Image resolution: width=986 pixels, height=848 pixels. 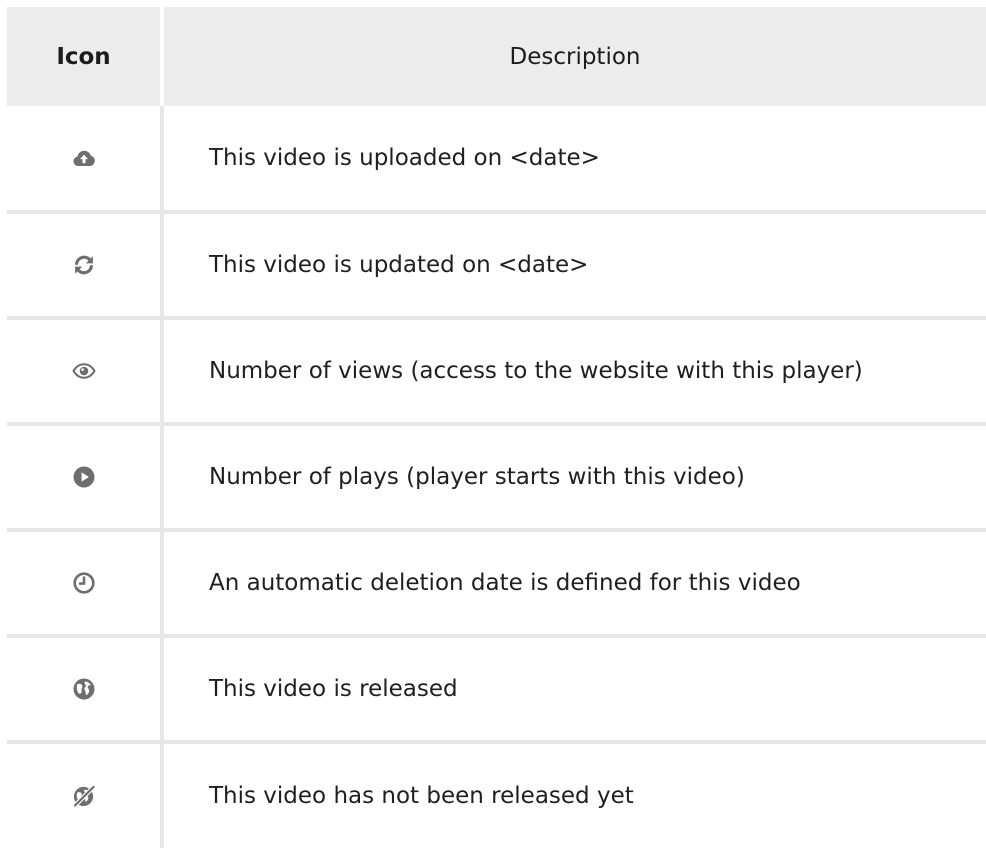 I want to click on cloud-upload-icon, so click(x=84, y=158).